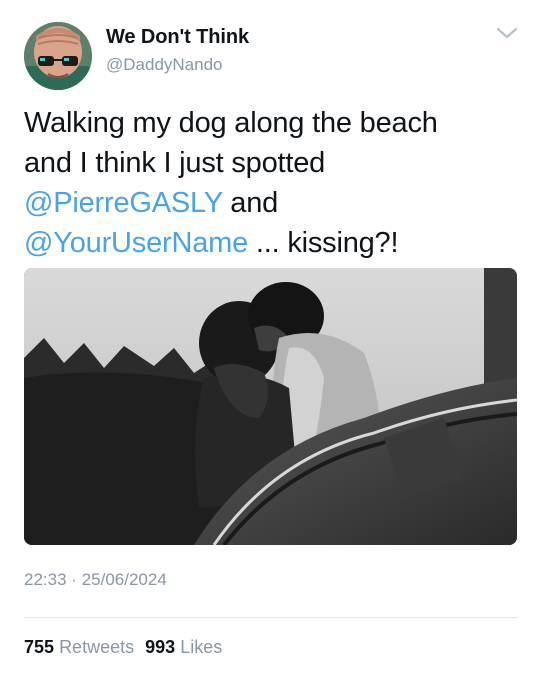  I want to click on tweet-text-segment: and I think I just spotted, so click(175, 163).